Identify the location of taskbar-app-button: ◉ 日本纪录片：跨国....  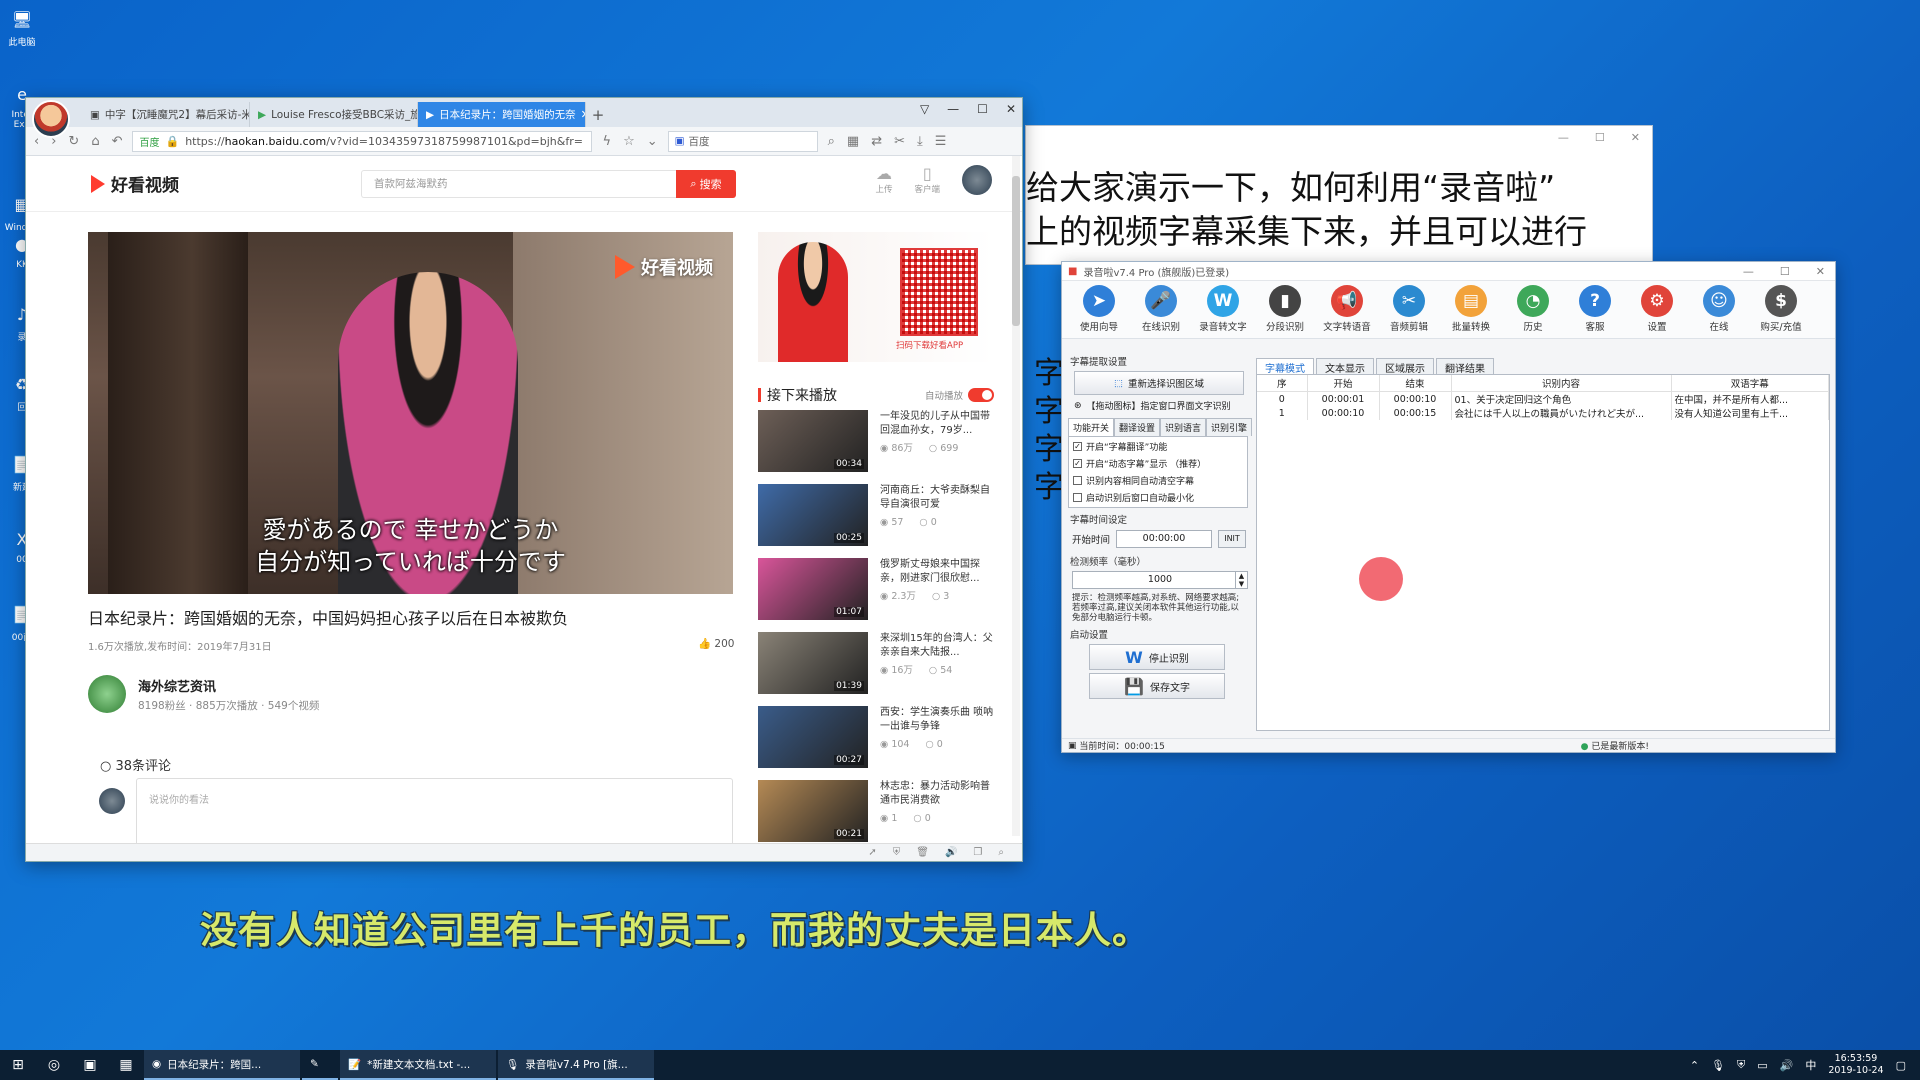
(222, 1065).